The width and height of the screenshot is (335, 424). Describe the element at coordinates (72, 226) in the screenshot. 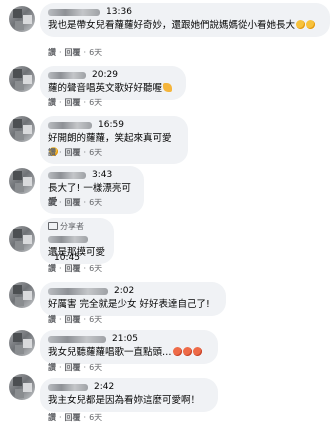

I see `shared-by-text: 分享者` at that location.